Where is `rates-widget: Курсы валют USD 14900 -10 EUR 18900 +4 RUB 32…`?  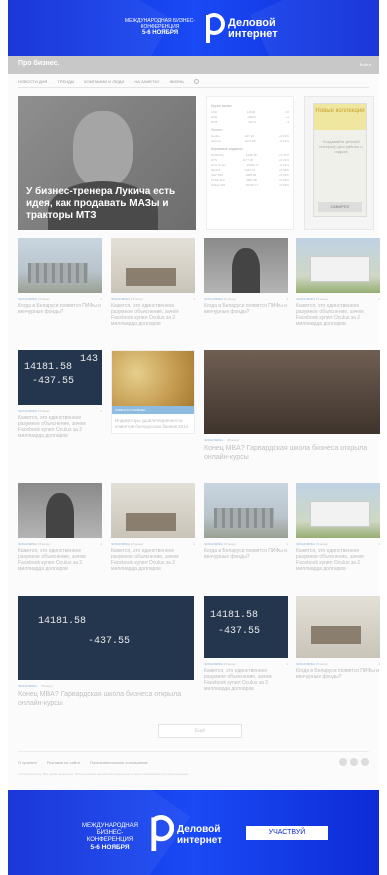 rates-widget: Курсы валют USD 14900 -10 EUR 18900 +4 RUB 32… is located at coordinates (250, 163).